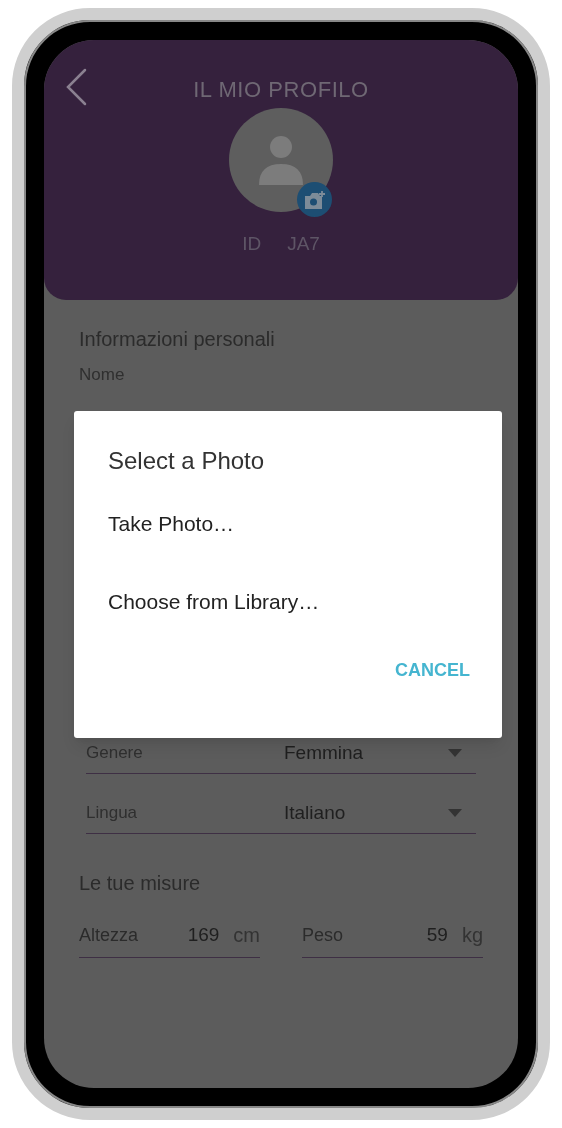  I want to click on add-photo-button, so click(314, 199).